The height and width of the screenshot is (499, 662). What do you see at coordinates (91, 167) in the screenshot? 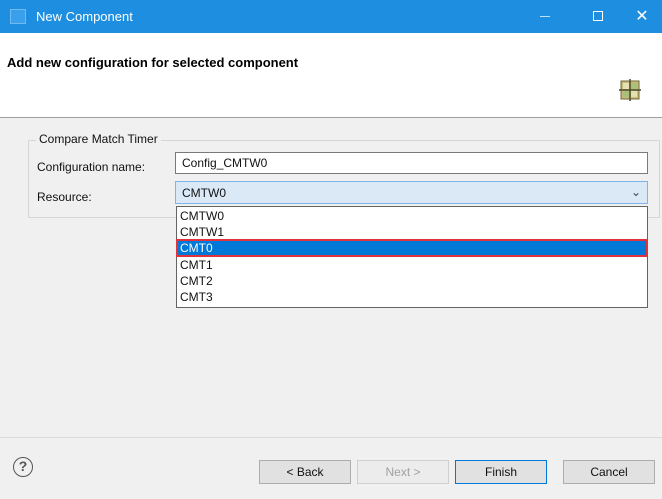
I see `configuration-name-label: Configuration name:` at bounding box center [91, 167].